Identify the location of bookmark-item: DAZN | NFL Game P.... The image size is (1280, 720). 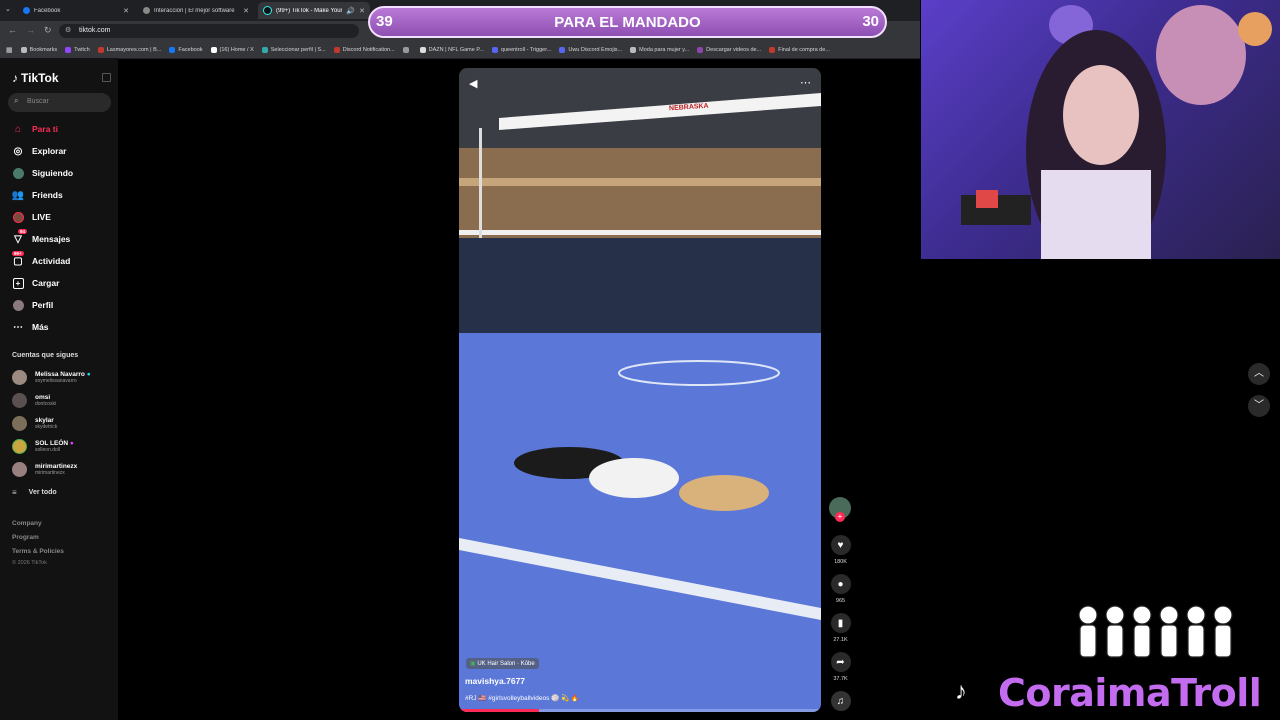
(451, 49).